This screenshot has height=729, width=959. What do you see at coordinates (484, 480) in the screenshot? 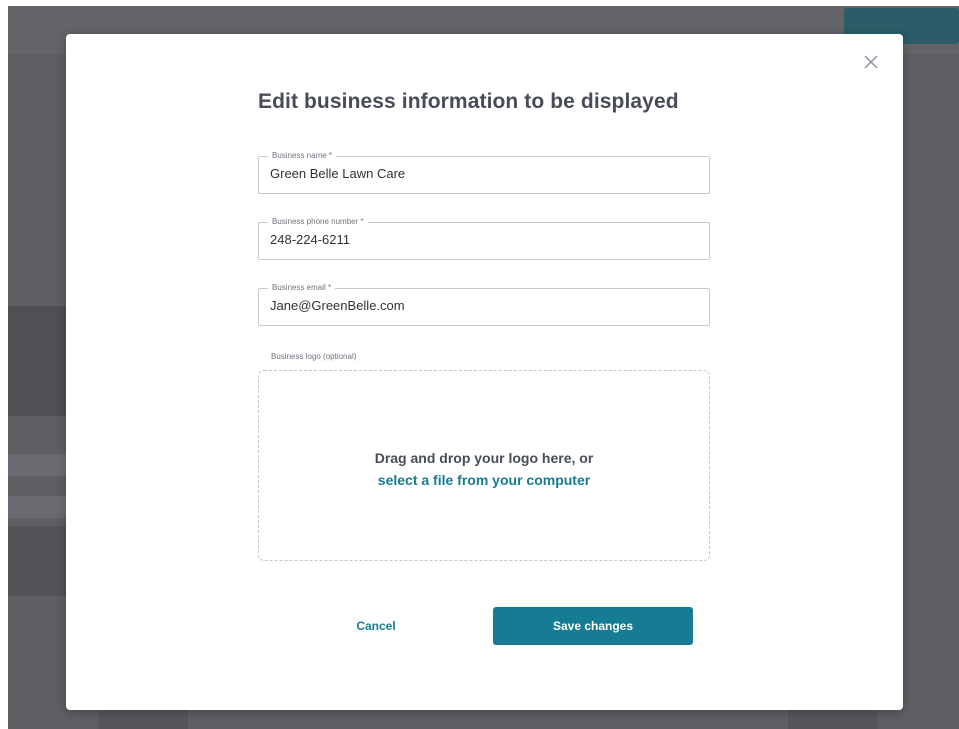
I see `select-file-link: select a file from your computer` at bounding box center [484, 480].